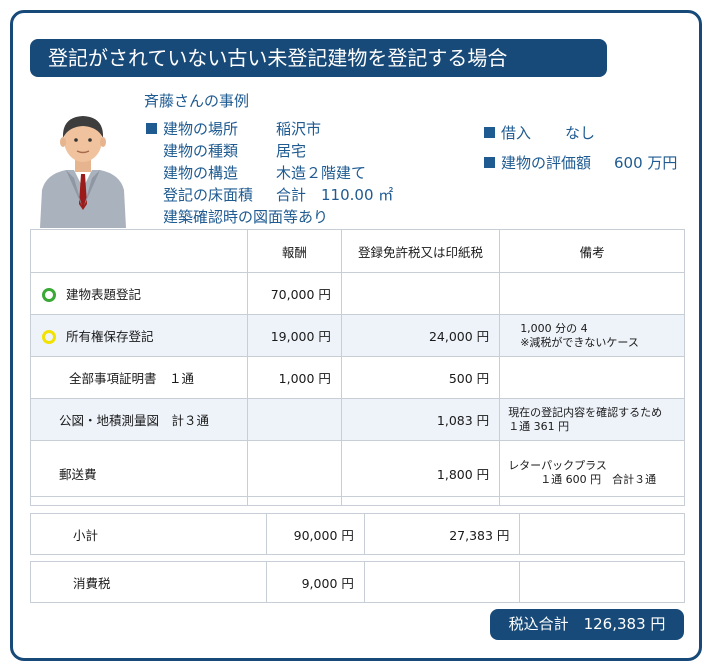  Describe the element at coordinates (357, 534) in the screenshot. I see `subtotal-row: 小計 90,000 円 27,383 円` at that location.